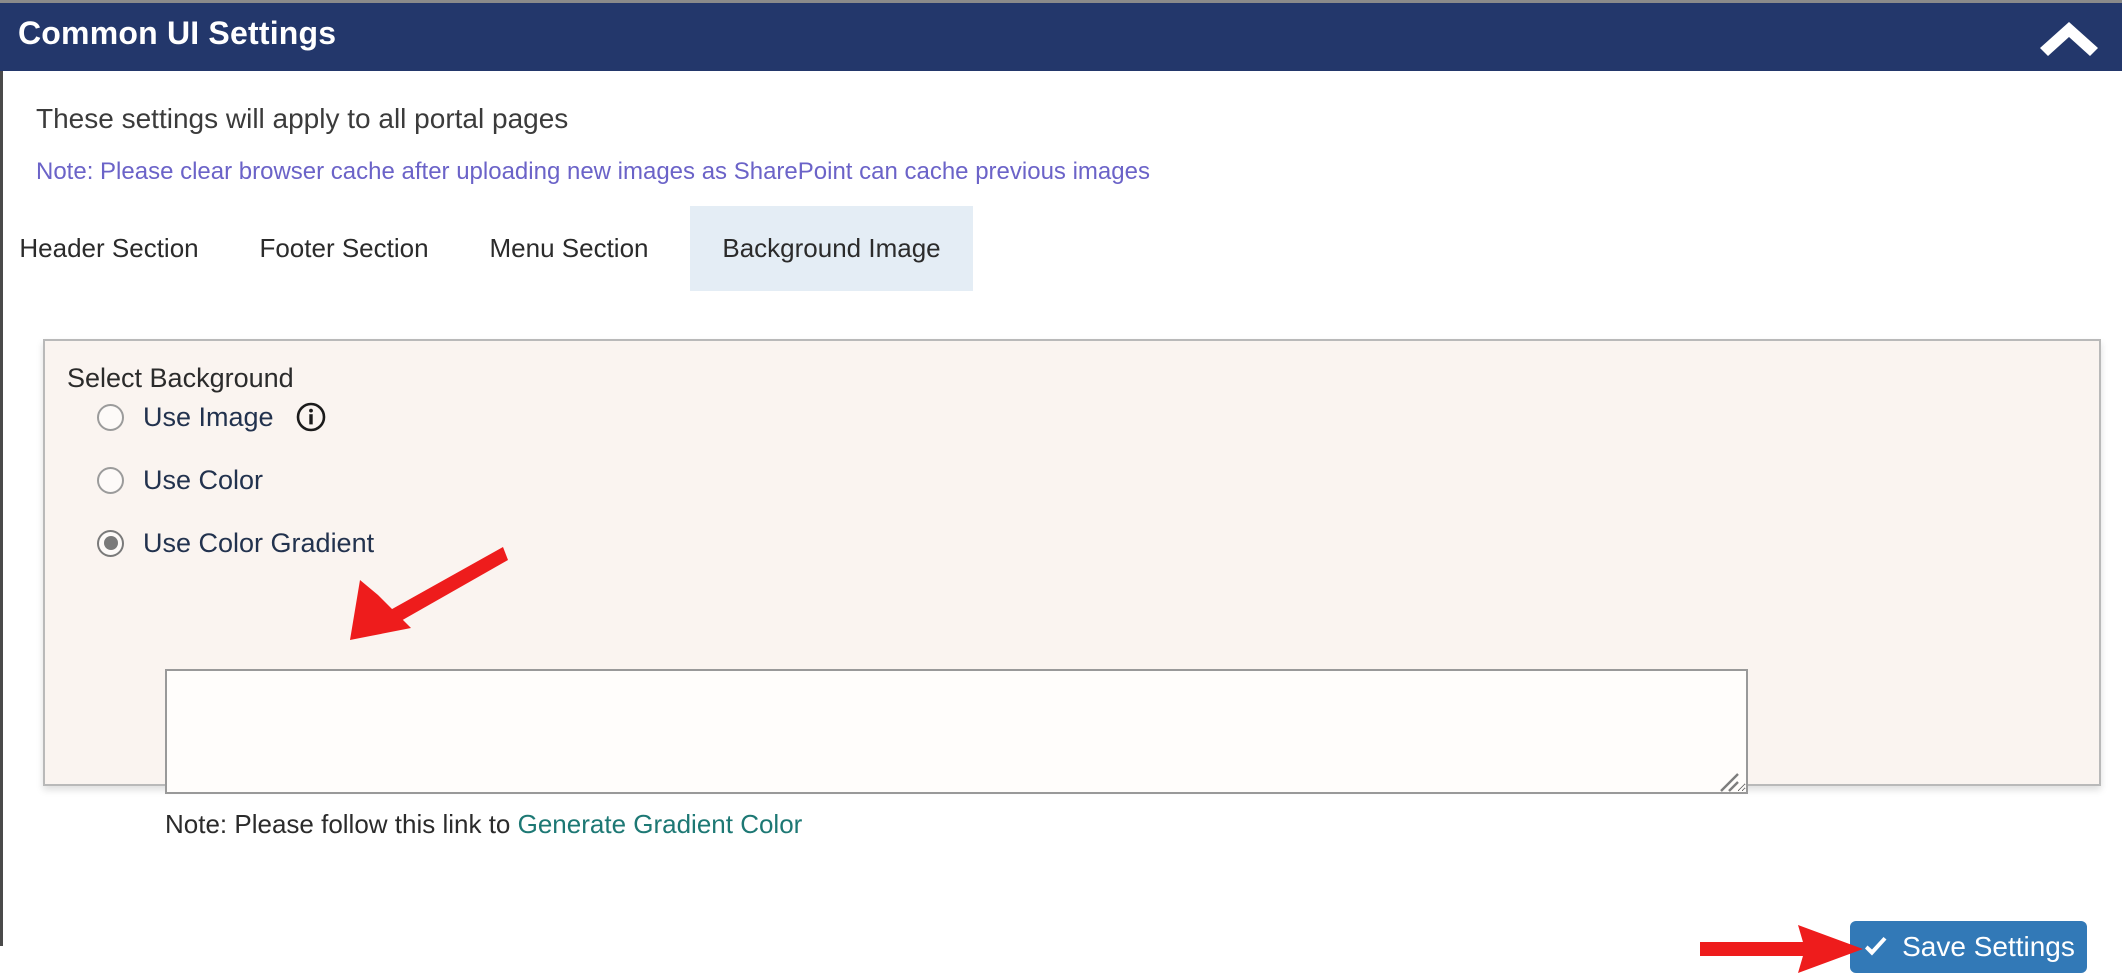 Image resolution: width=2122 pixels, height=980 pixels. Describe the element at coordinates (341, 824) in the screenshot. I see `gradient-note-prefix: Note: Please follow this link to` at that location.